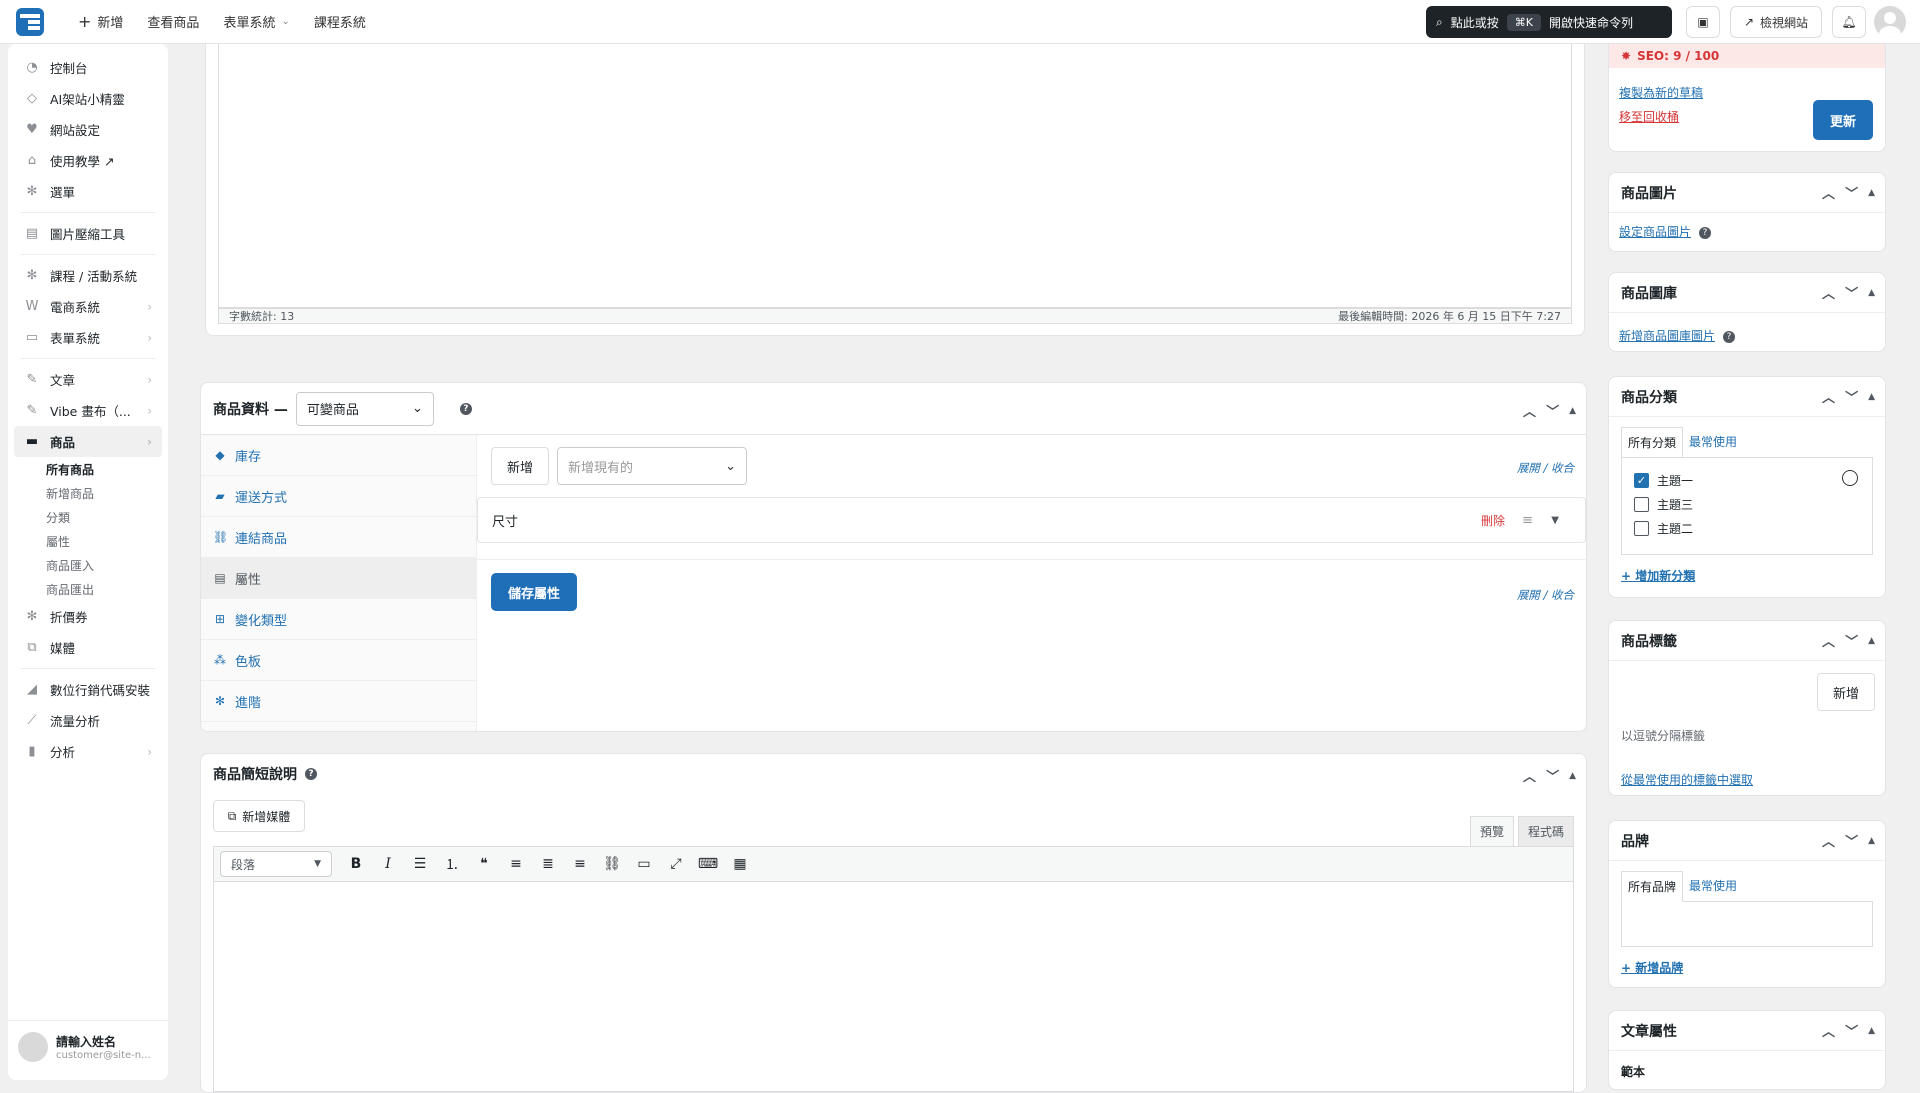 The width and height of the screenshot is (1920, 1093). I want to click on tab-inventory: ◆ 庫存, so click(338, 455).